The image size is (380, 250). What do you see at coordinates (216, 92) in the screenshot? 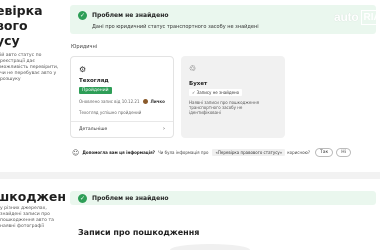
I see `status-badge: ✓ Запису не знайдено` at bounding box center [216, 92].